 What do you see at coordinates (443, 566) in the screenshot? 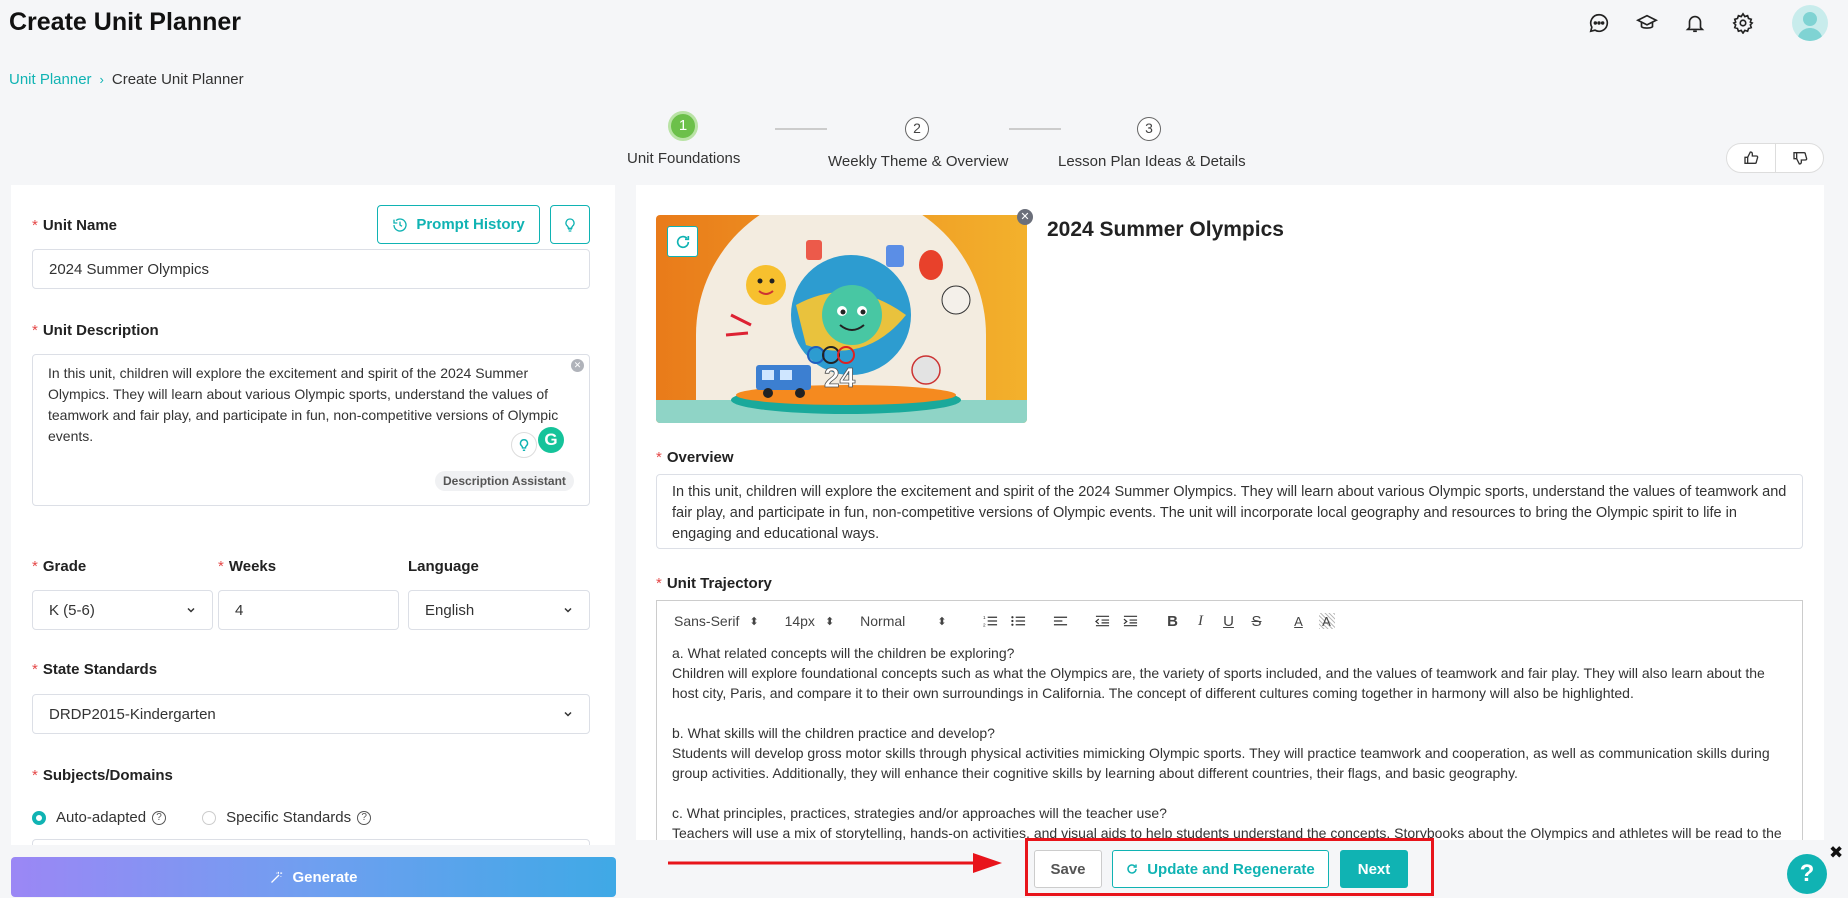
I see `language-label: Language` at bounding box center [443, 566].